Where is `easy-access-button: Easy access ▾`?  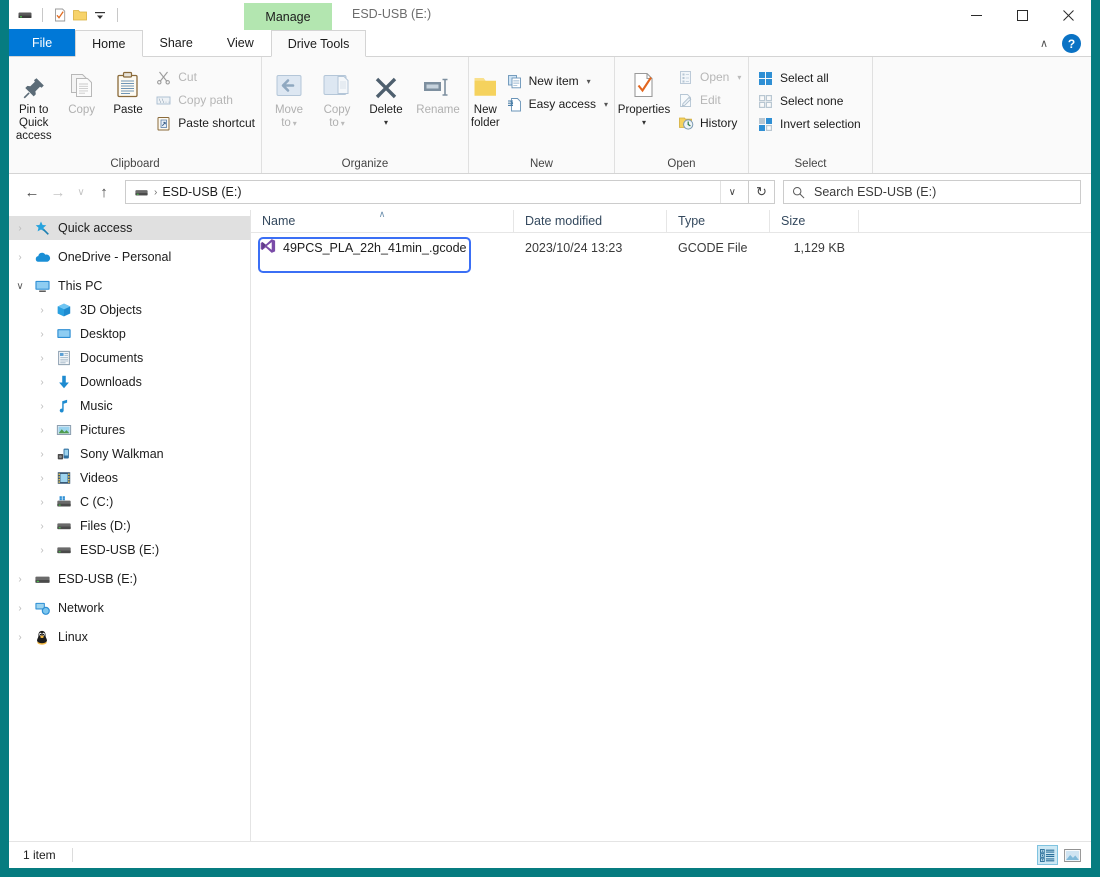 easy-access-button: Easy access ▾ is located at coordinates (558, 104).